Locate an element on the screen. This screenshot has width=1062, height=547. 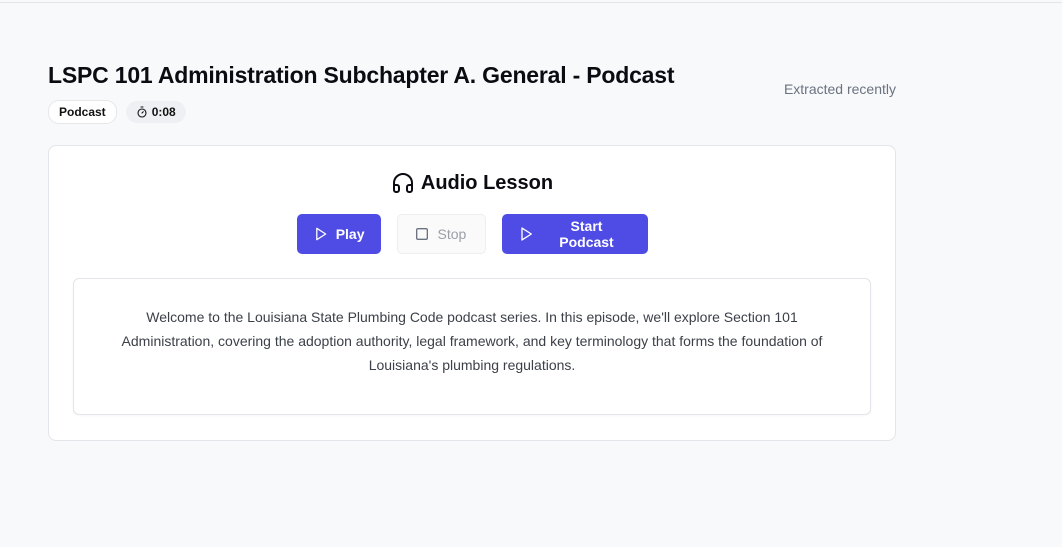
playback-controls: Play Stop Start Podcast is located at coordinates (472, 234).